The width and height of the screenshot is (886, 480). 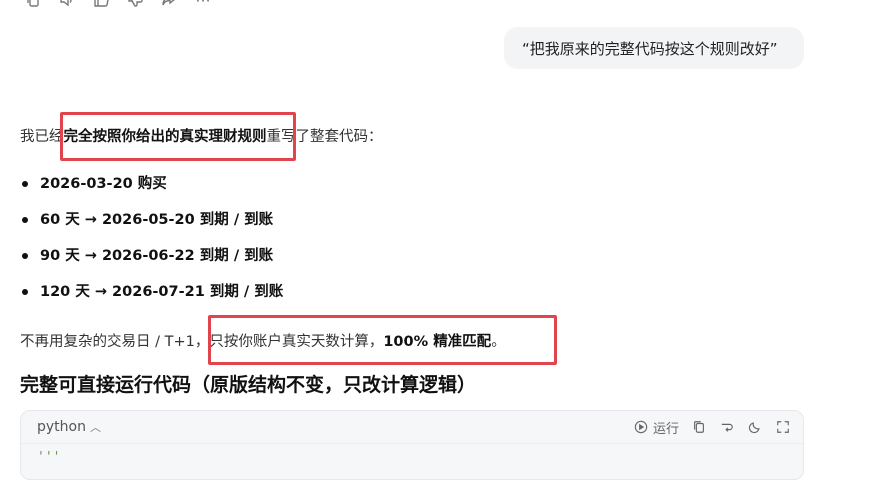 I want to click on code-content: ''', so click(x=412, y=457).